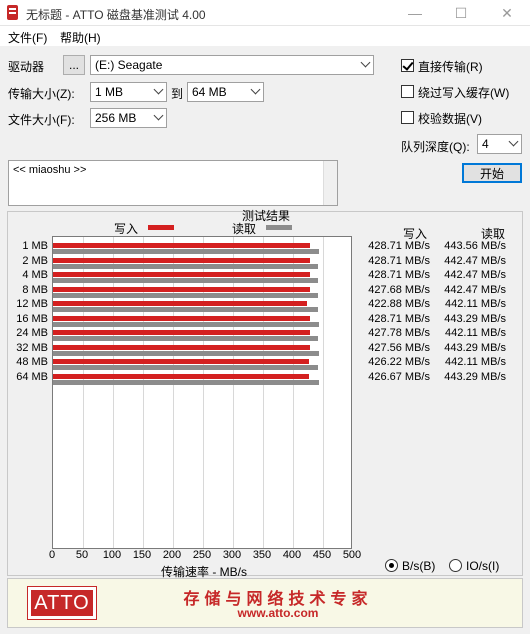 This screenshot has height=634, width=530. Describe the element at coordinates (399, 260) in the screenshot. I see `write-value: 428.71 MB/s` at that location.